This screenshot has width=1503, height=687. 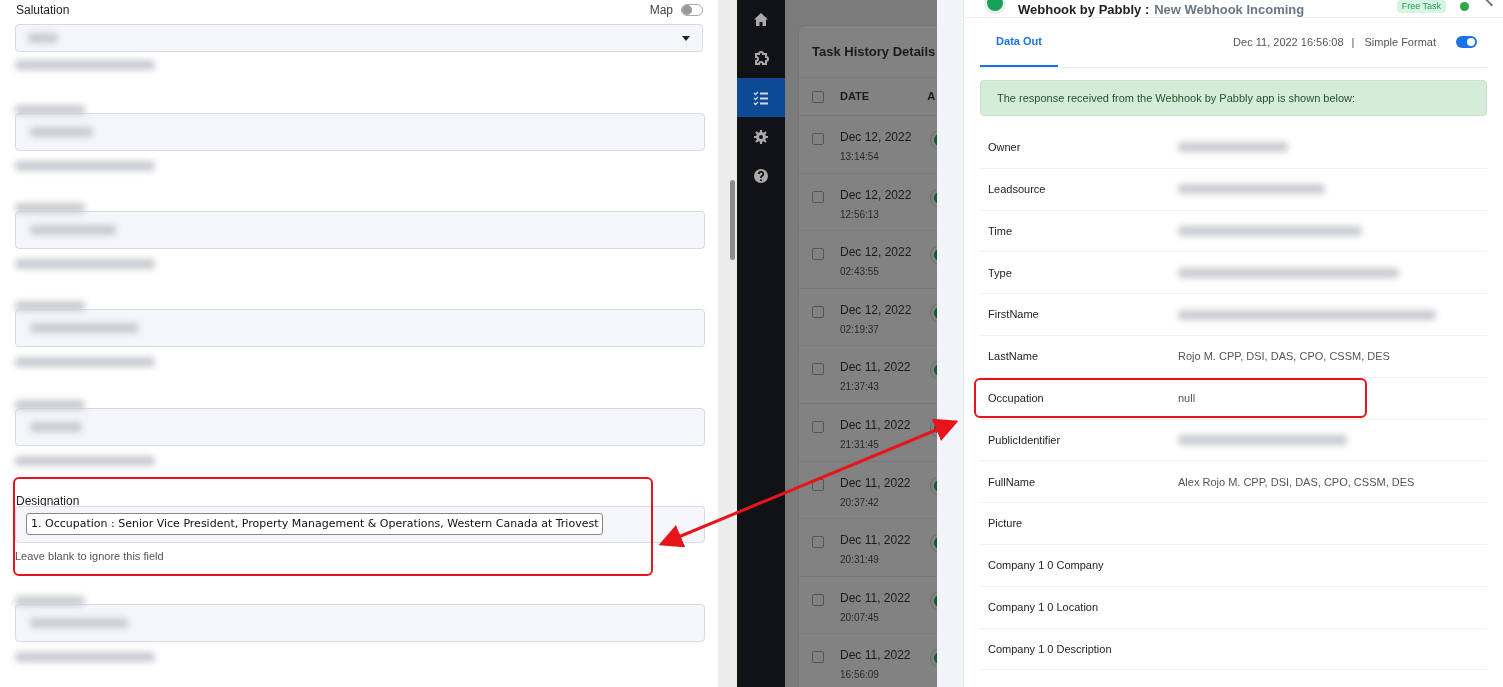 What do you see at coordinates (1233, 98) in the screenshot?
I see `info-banner: The response received from the Webhook by Pabbly app is shown below:` at bounding box center [1233, 98].